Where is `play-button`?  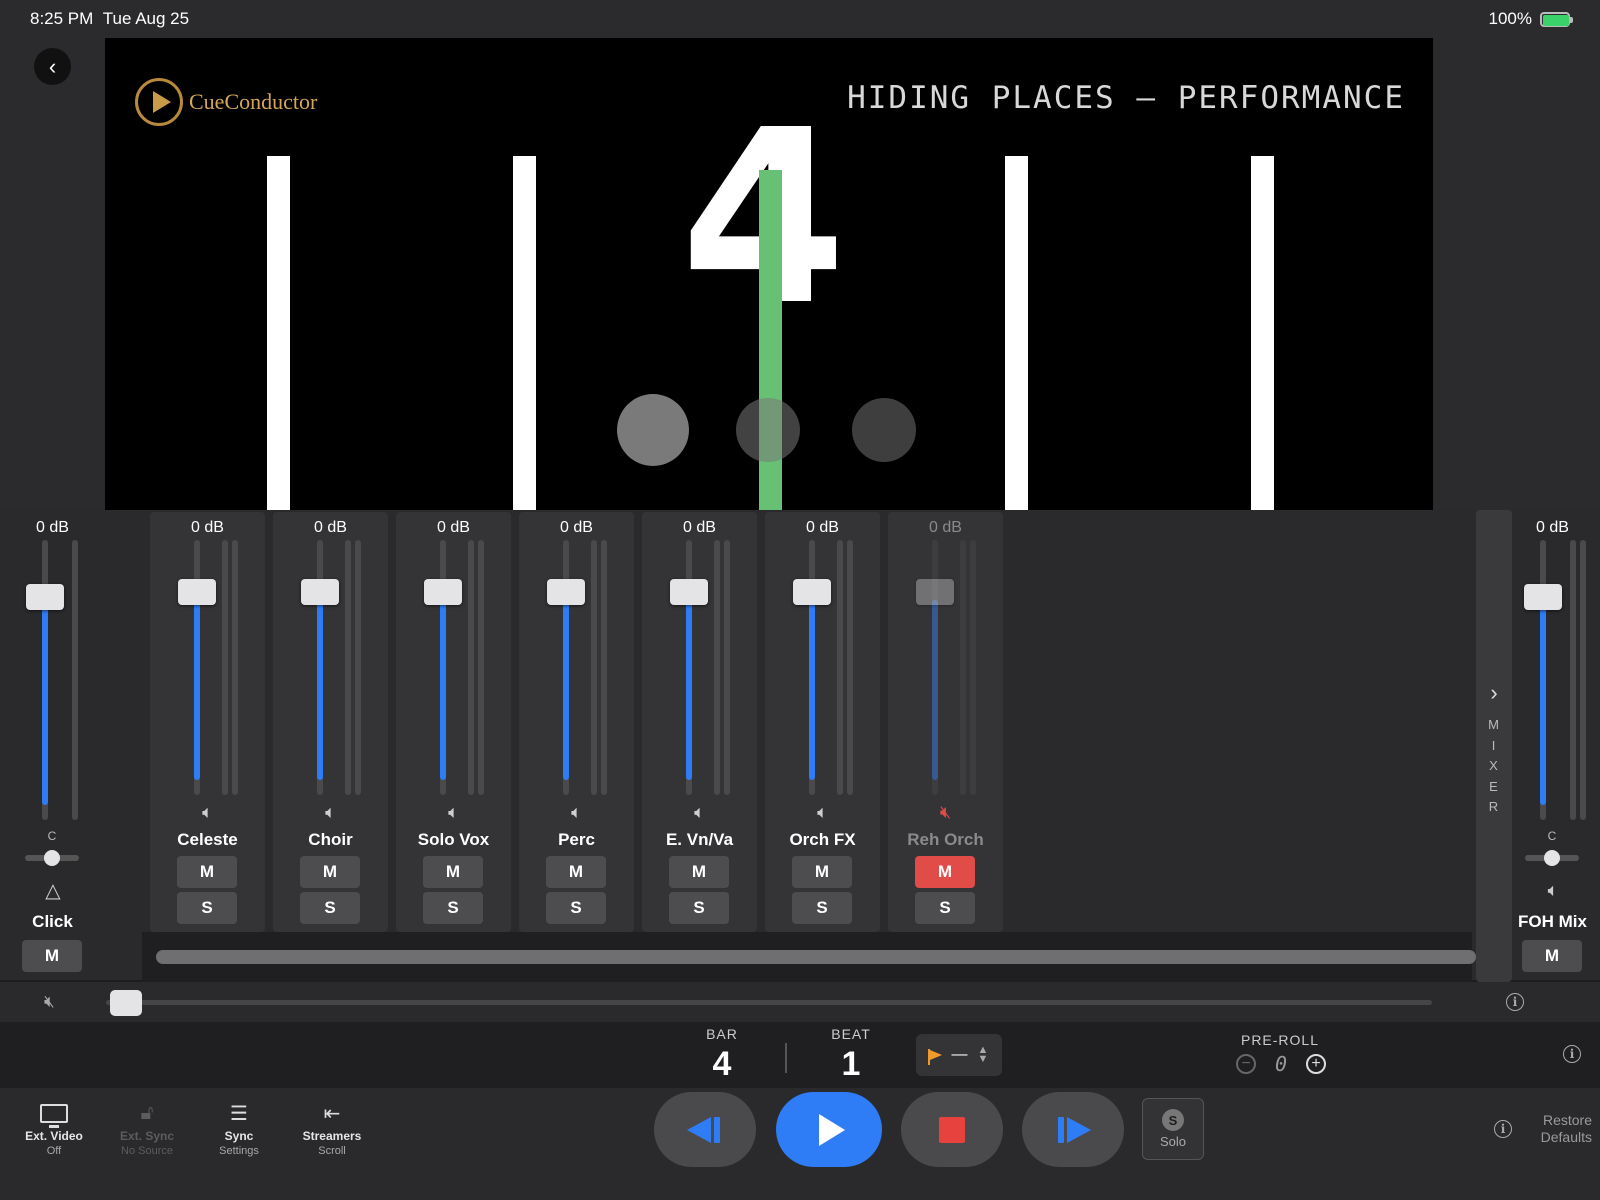
play-button is located at coordinates (829, 1129).